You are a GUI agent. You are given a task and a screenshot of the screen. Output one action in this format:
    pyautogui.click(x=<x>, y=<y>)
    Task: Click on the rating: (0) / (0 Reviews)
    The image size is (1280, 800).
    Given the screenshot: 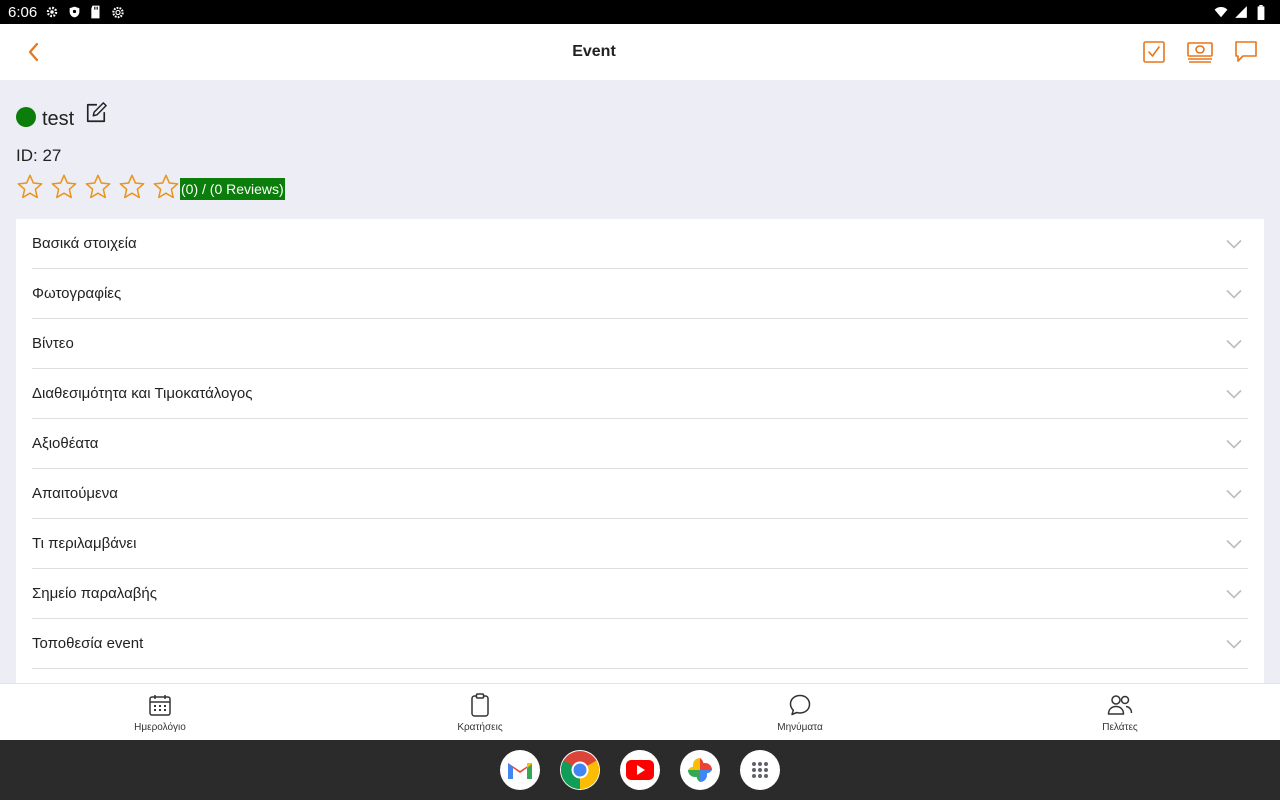 What is the action you would take?
    pyautogui.click(x=640, y=187)
    